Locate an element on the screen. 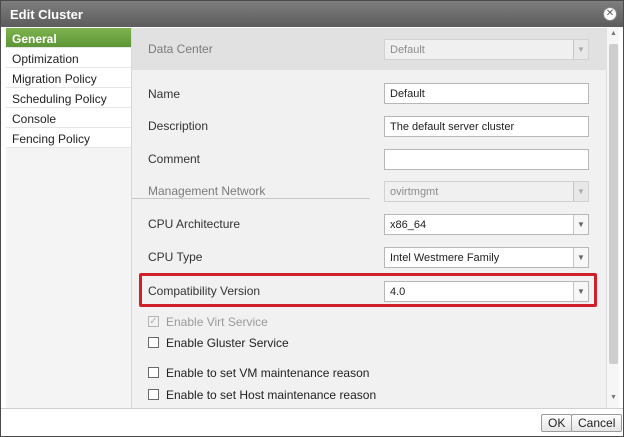  sidebar-item-console: Console is located at coordinates (68, 118).